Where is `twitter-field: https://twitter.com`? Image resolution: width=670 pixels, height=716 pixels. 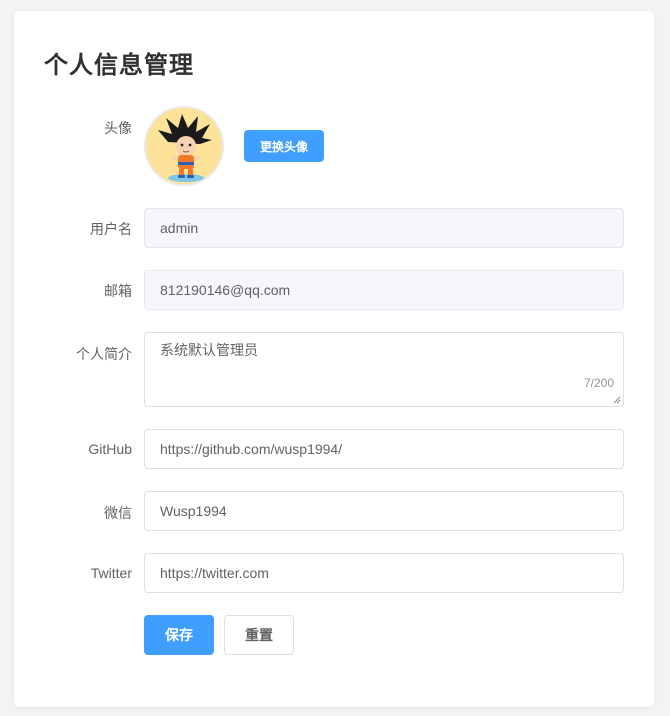 twitter-field: https://twitter.com is located at coordinates (384, 573).